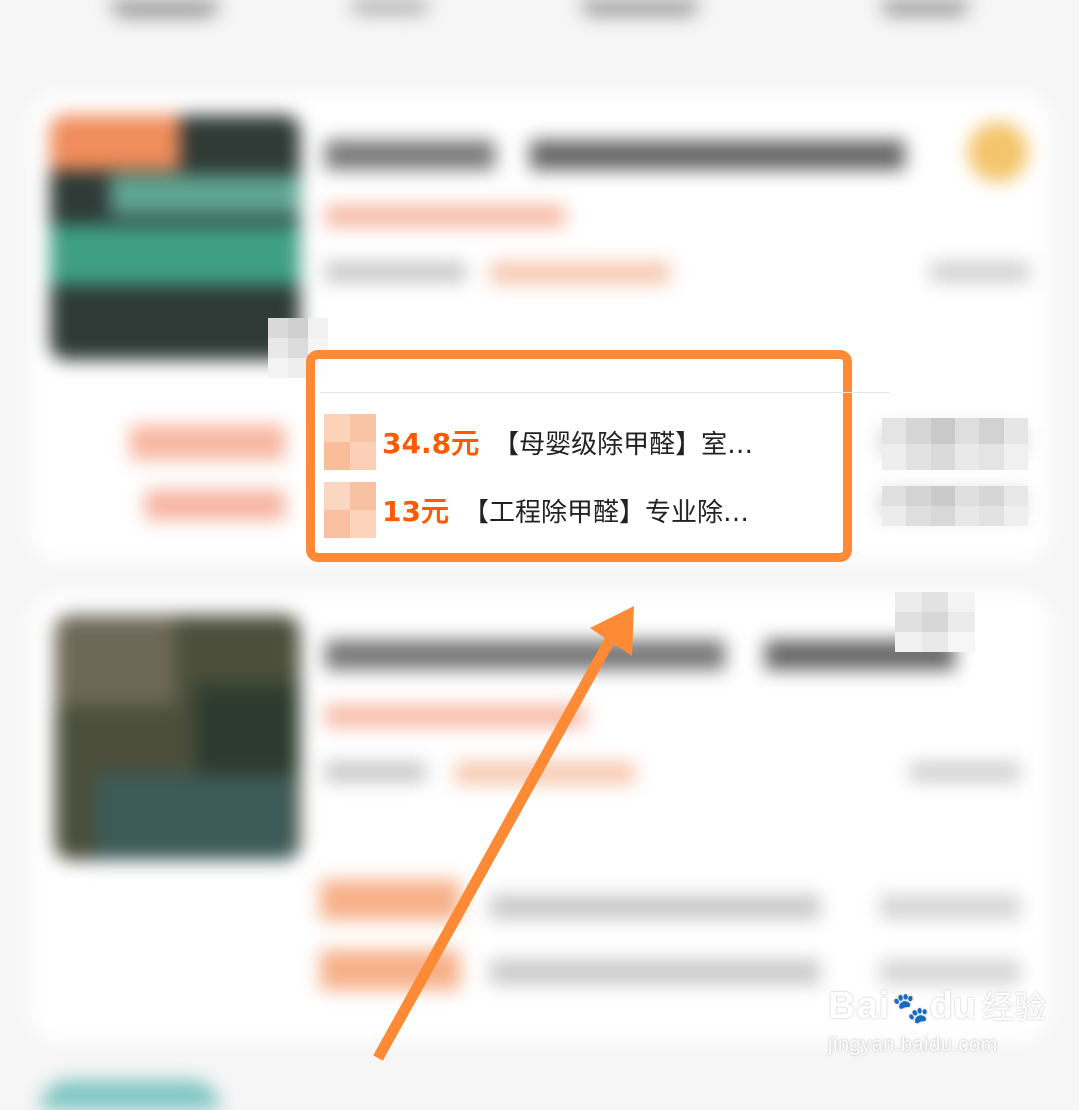  Describe the element at coordinates (911, 1008) in the screenshot. I see `watermark-paw-icon: 🐾` at that location.